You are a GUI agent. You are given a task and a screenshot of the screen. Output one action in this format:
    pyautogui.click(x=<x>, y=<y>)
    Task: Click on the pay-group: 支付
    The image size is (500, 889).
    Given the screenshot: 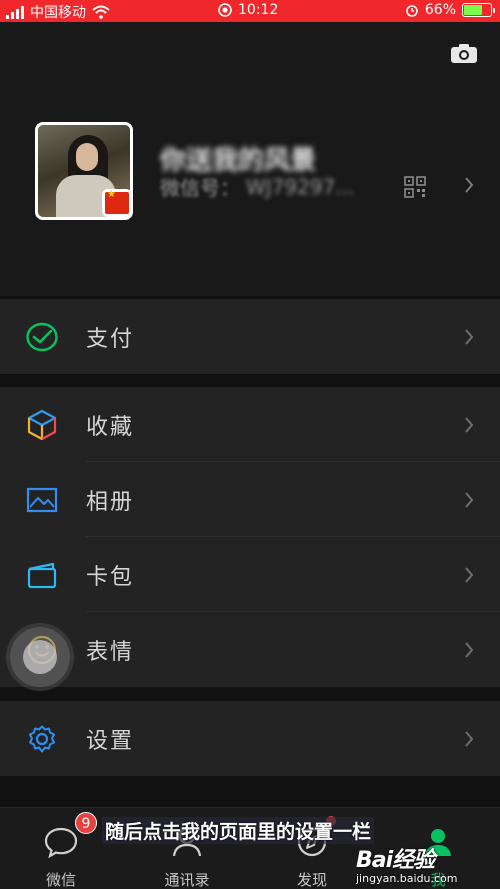 What is the action you would take?
    pyautogui.click(x=250, y=336)
    